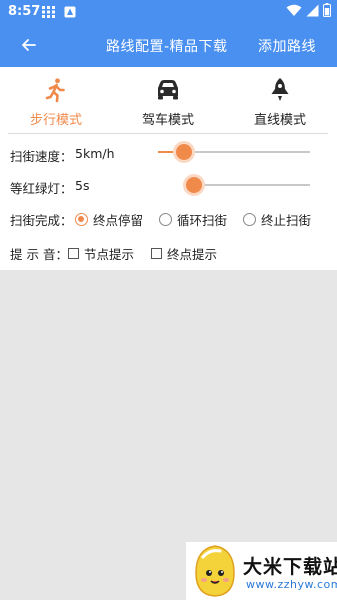  I want to click on grid-app-icon, so click(48, 14).